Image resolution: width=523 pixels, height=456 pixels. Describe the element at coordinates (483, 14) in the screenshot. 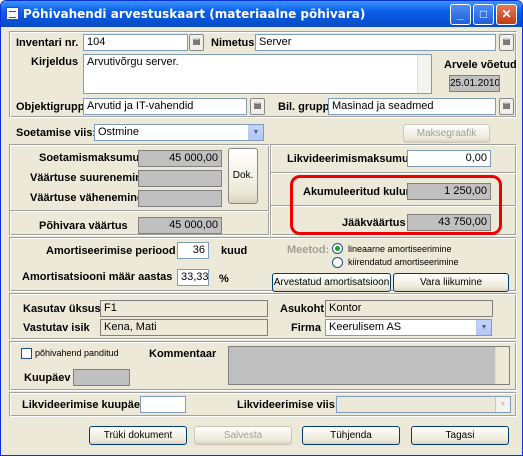

I see `maximize-button: □` at that location.